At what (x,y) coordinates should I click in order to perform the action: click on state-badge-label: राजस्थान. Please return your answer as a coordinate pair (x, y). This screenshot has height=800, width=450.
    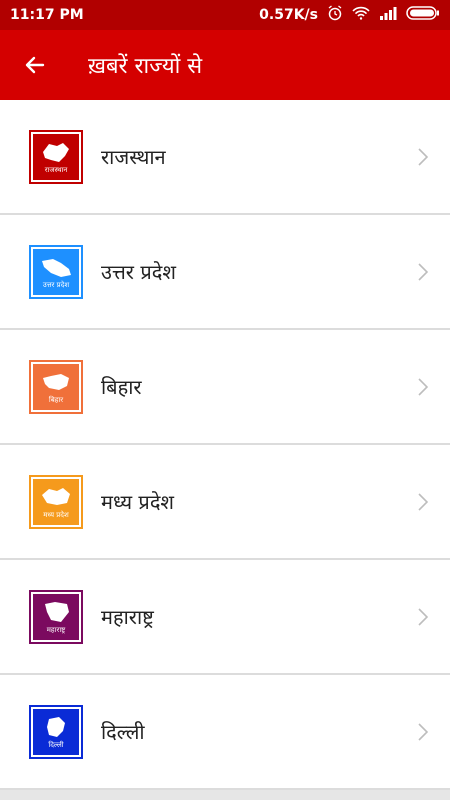
    Looking at the image, I should click on (56, 169).